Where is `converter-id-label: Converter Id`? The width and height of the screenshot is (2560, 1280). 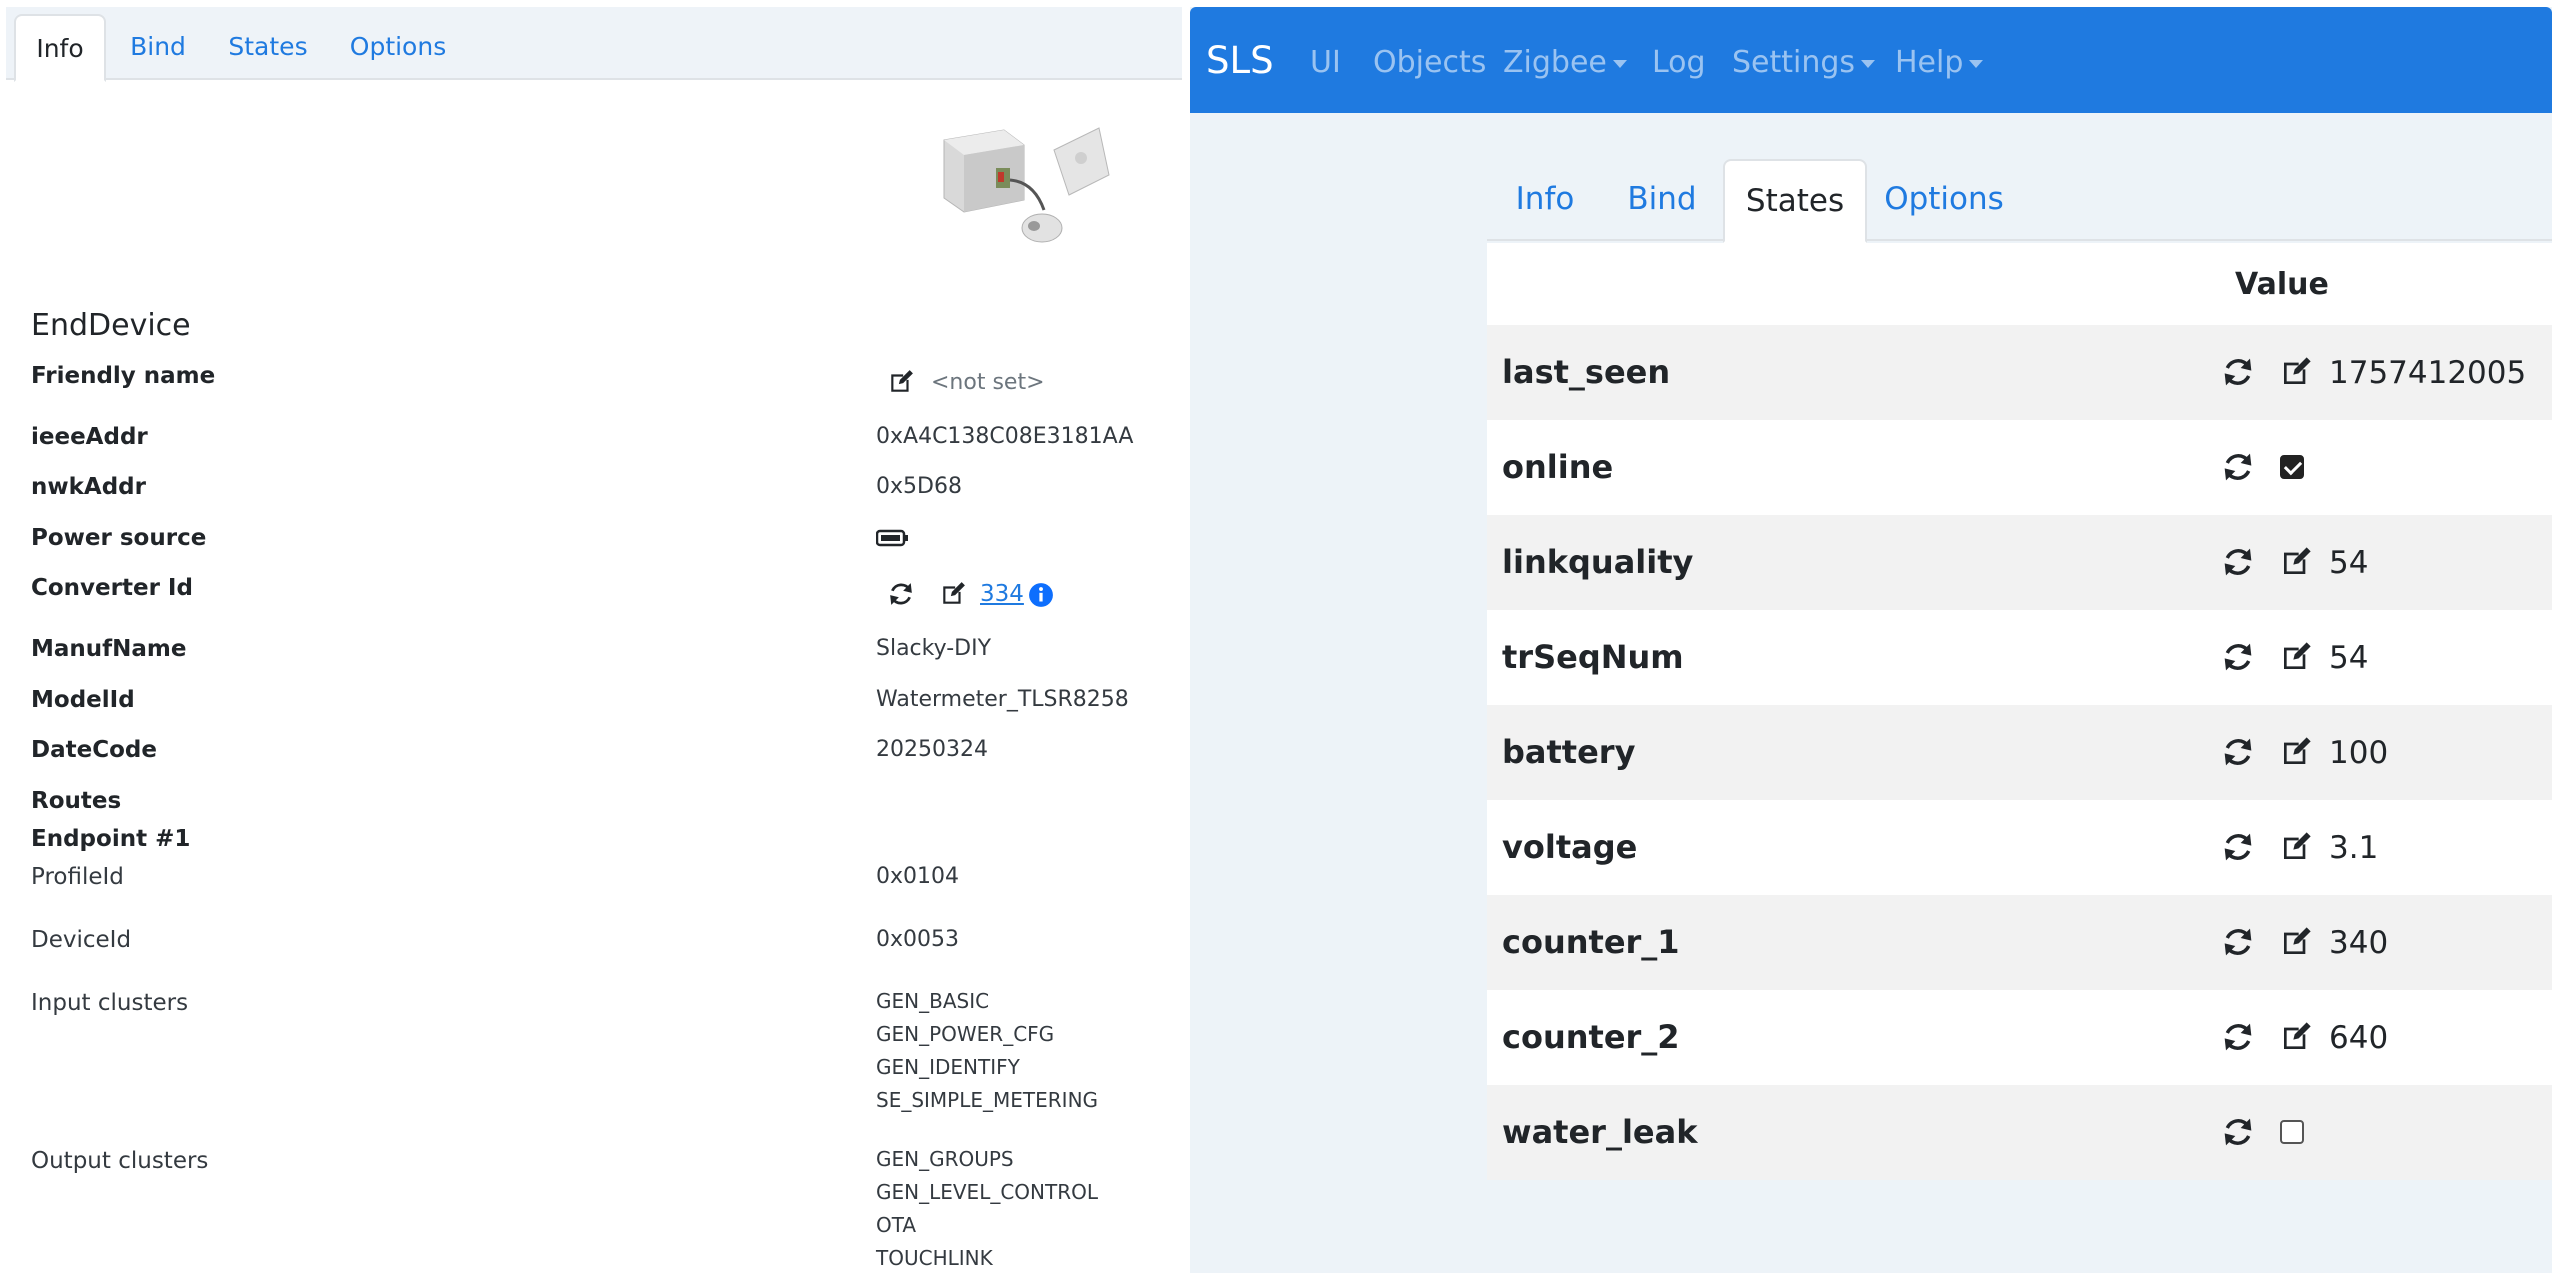 converter-id-label: Converter Id is located at coordinates (112, 588).